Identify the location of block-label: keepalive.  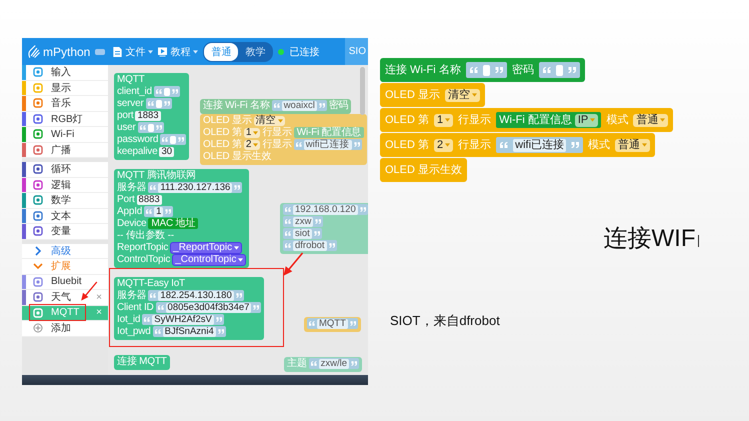
(137, 151).